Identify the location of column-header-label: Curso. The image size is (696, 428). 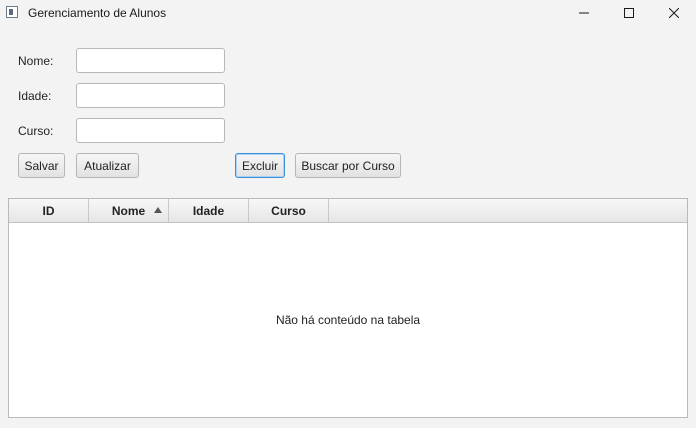
(288, 210).